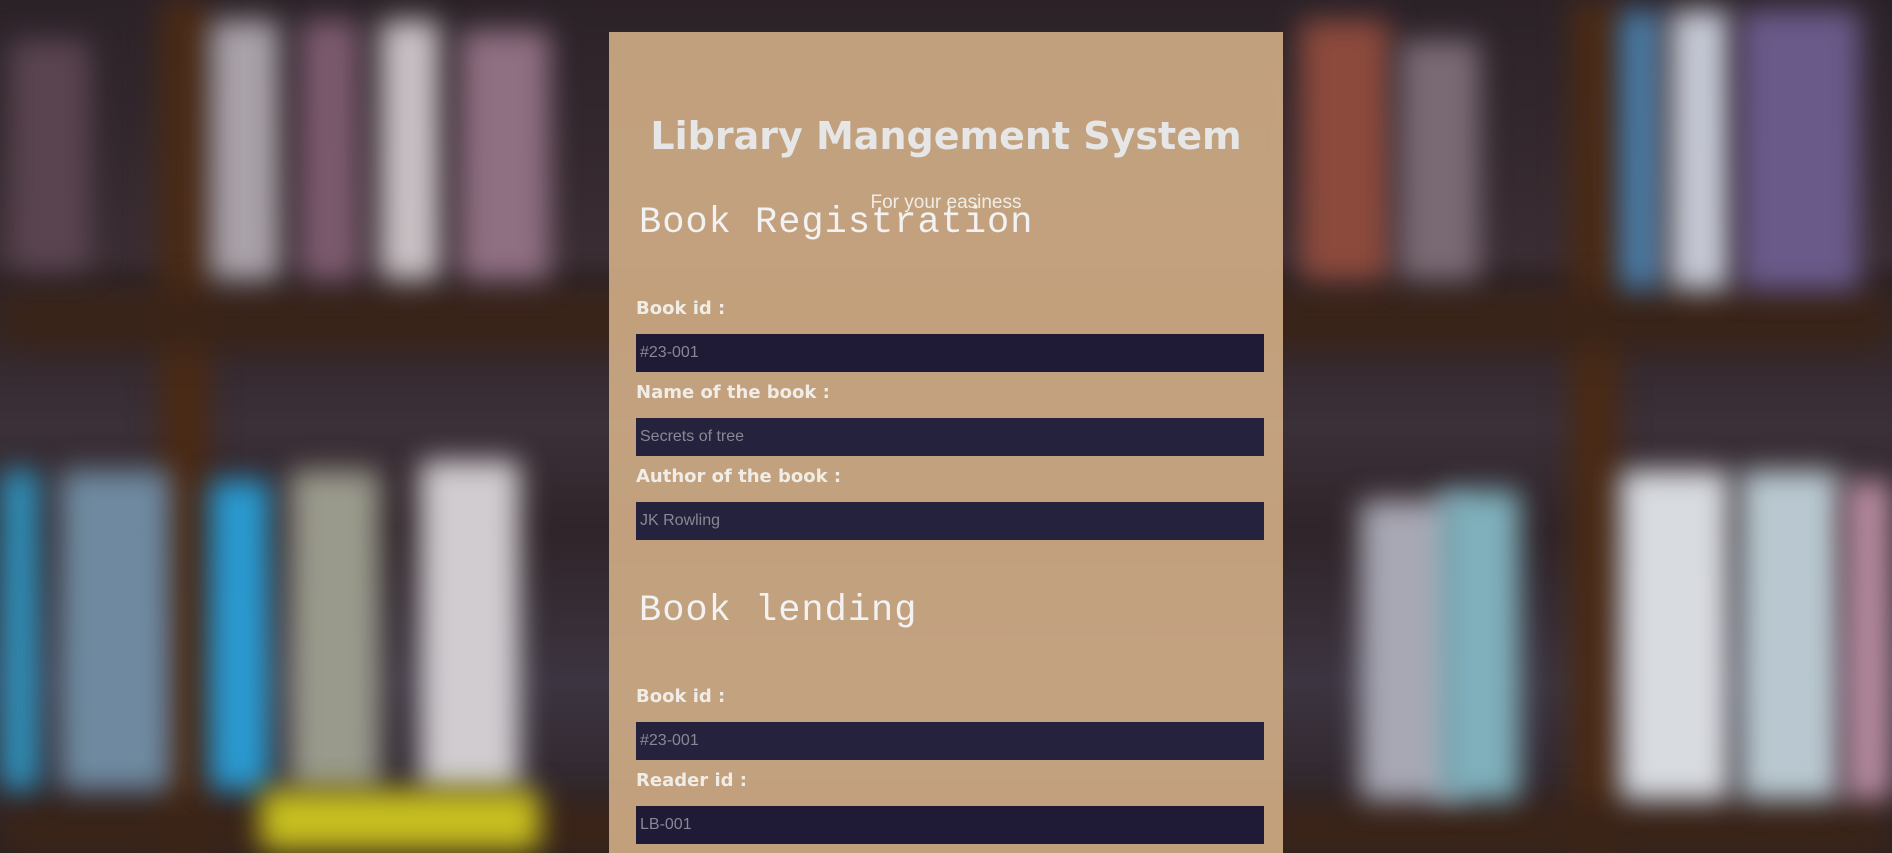  What do you see at coordinates (691, 780) in the screenshot?
I see `reader-id-label: Reader id :` at bounding box center [691, 780].